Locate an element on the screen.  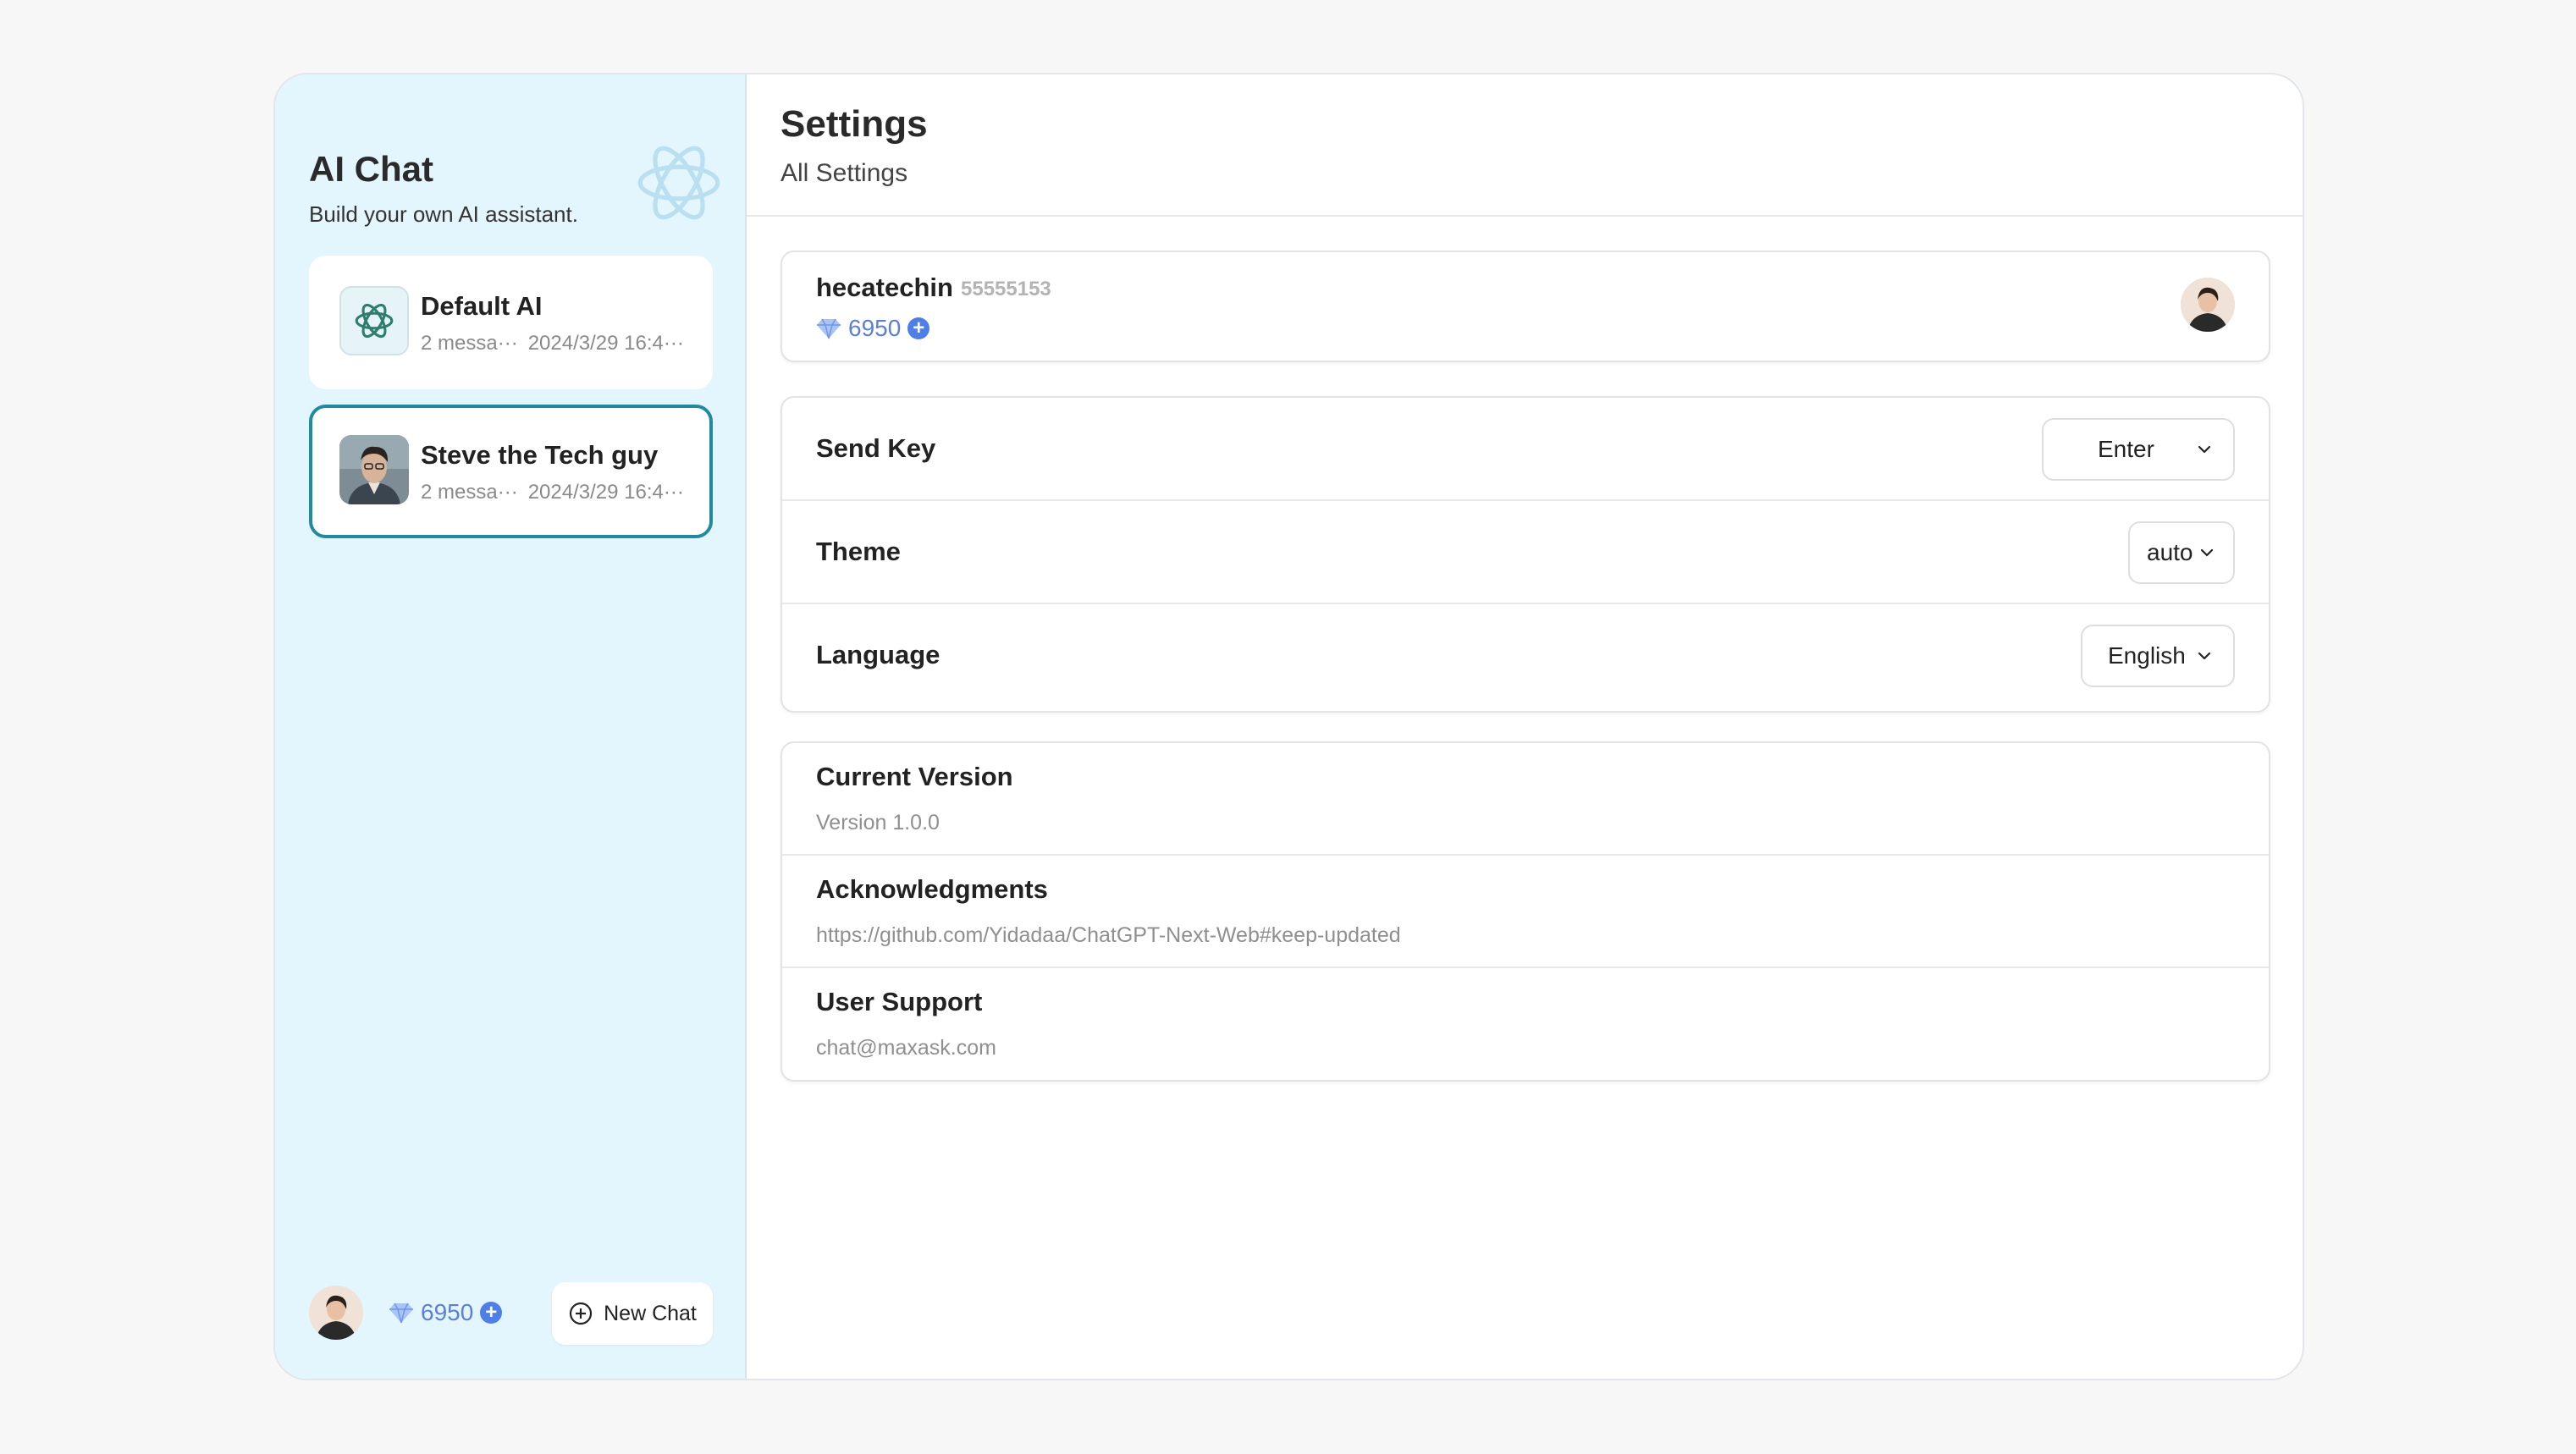
user-balance: 6950 + is located at coordinates (873, 328).